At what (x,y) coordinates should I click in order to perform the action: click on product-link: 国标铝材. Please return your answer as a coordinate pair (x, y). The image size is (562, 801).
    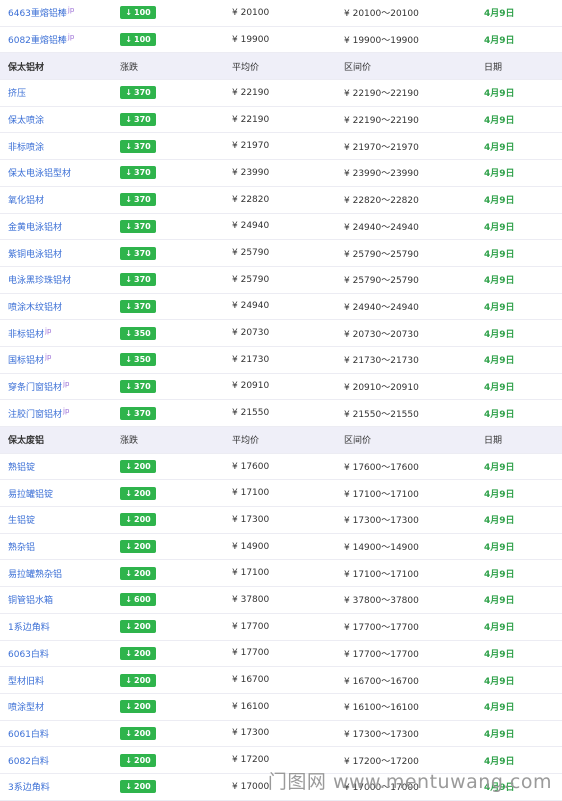
    Looking at the image, I should click on (26, 361).